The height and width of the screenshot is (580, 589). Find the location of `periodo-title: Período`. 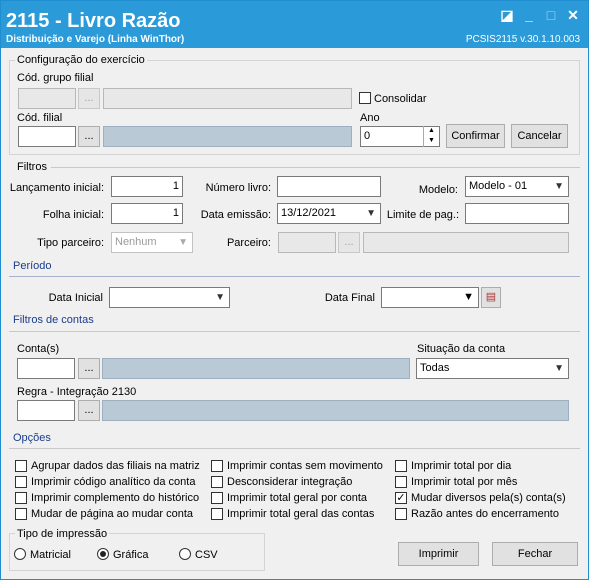

periodo-title: Período is located at coordinates (32, 266).